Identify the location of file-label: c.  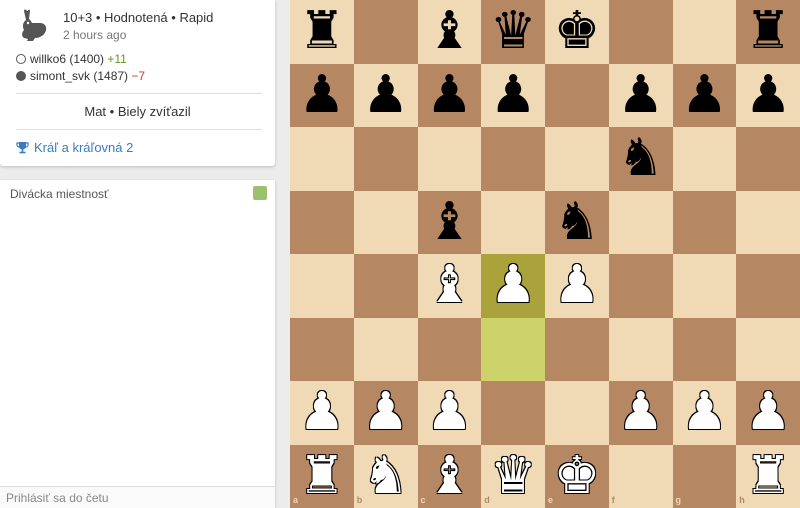
(423, 500).